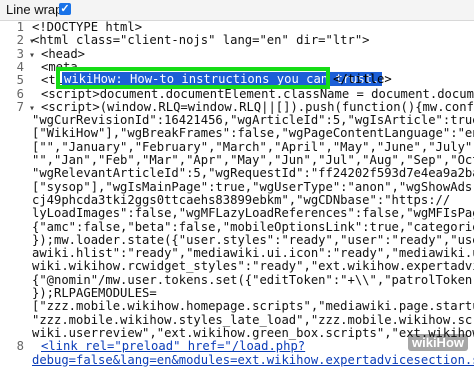 The width and height of the screenshot is (474, 368). I want to click on line-number: 3, so click(20, 54).